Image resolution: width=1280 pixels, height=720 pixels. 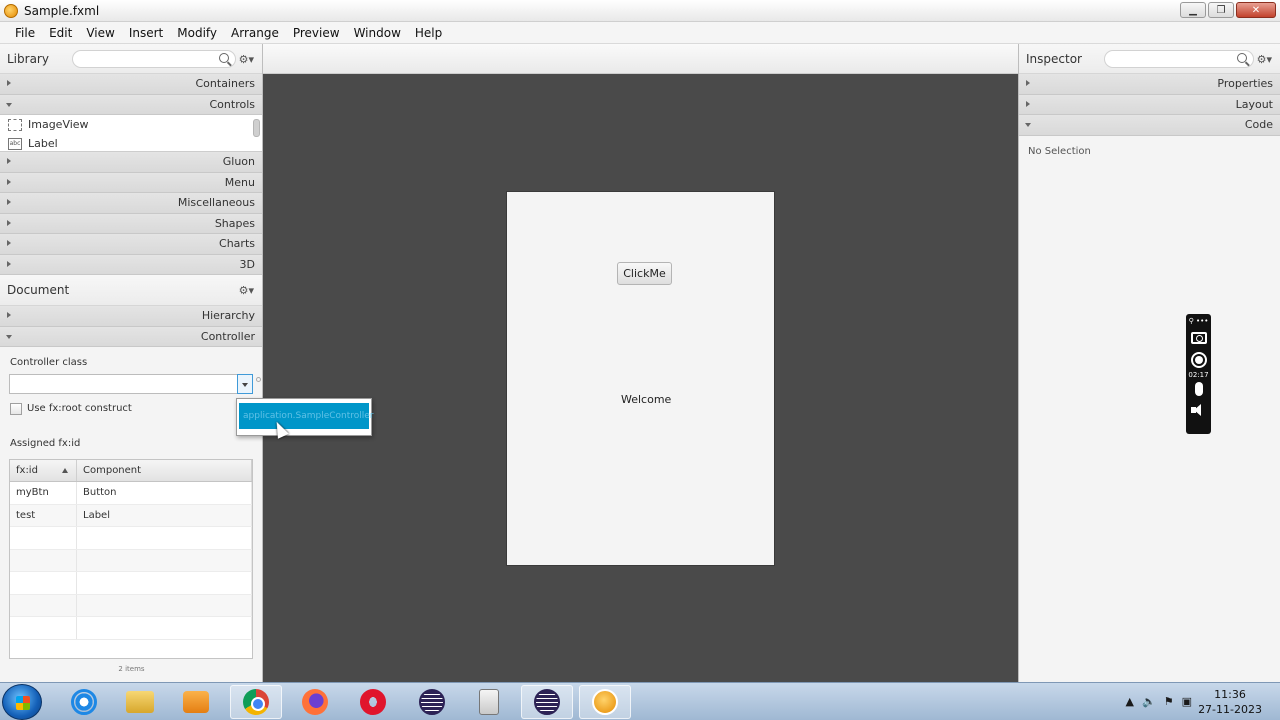 I want to click on close-button: ✕, so click(x=1256, y=10).